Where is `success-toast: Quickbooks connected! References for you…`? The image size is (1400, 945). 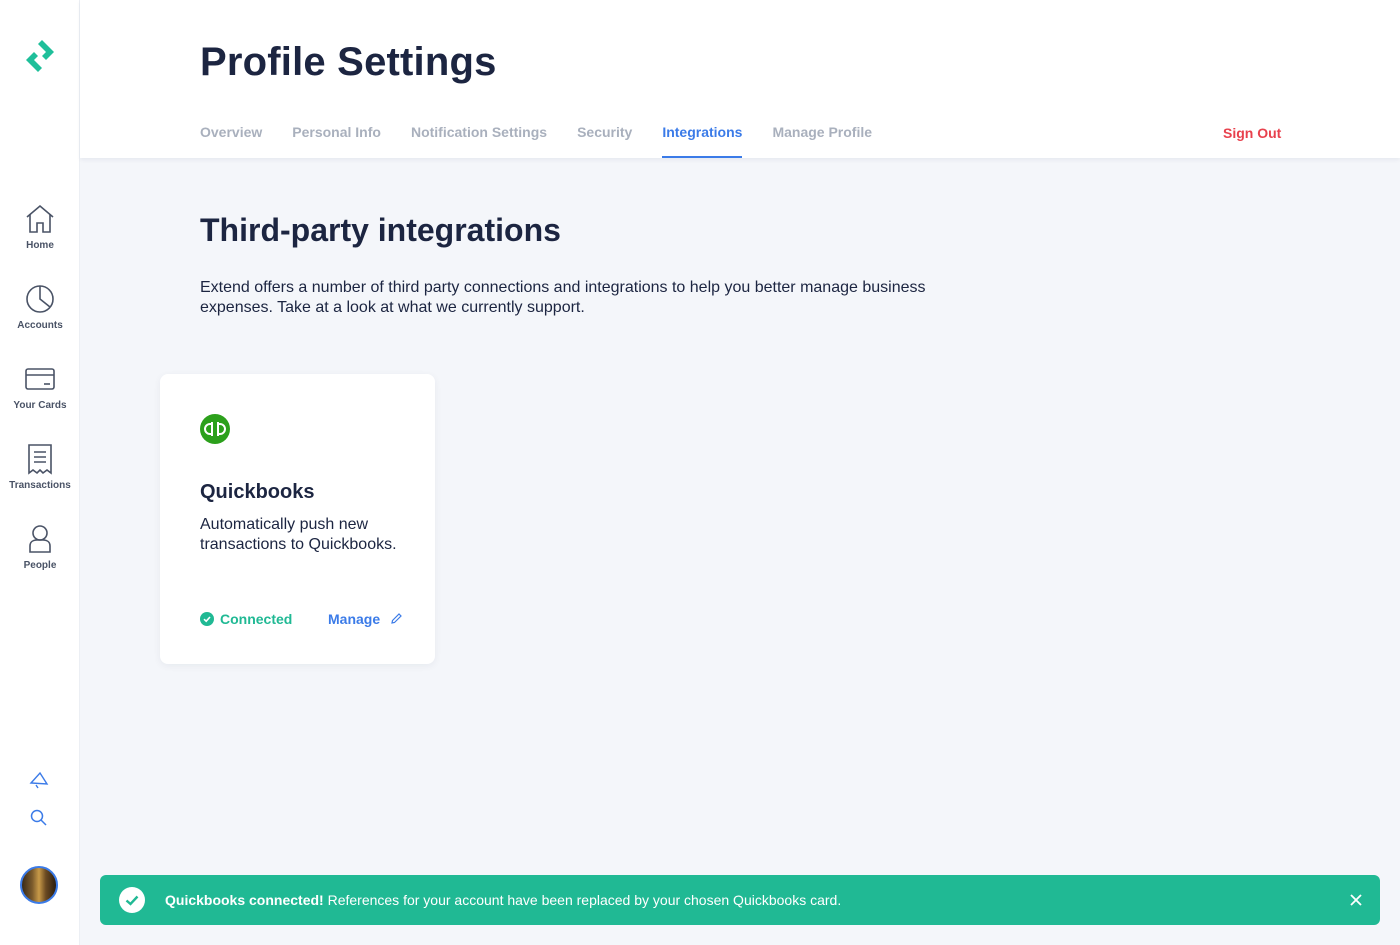 success-toast: Quickbooks connected! References for you… is located at coordinates (740, 900).